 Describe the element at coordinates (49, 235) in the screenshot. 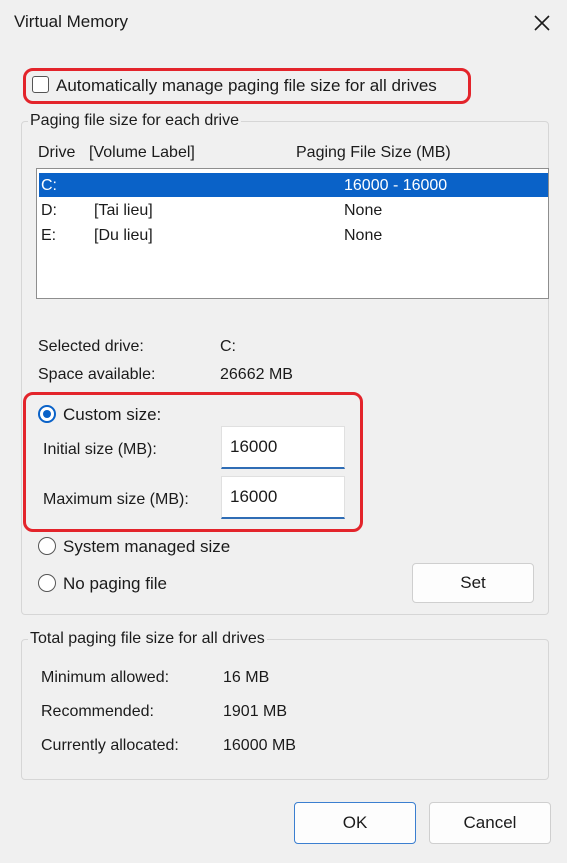

I see `drive-cell: E:` at that location.